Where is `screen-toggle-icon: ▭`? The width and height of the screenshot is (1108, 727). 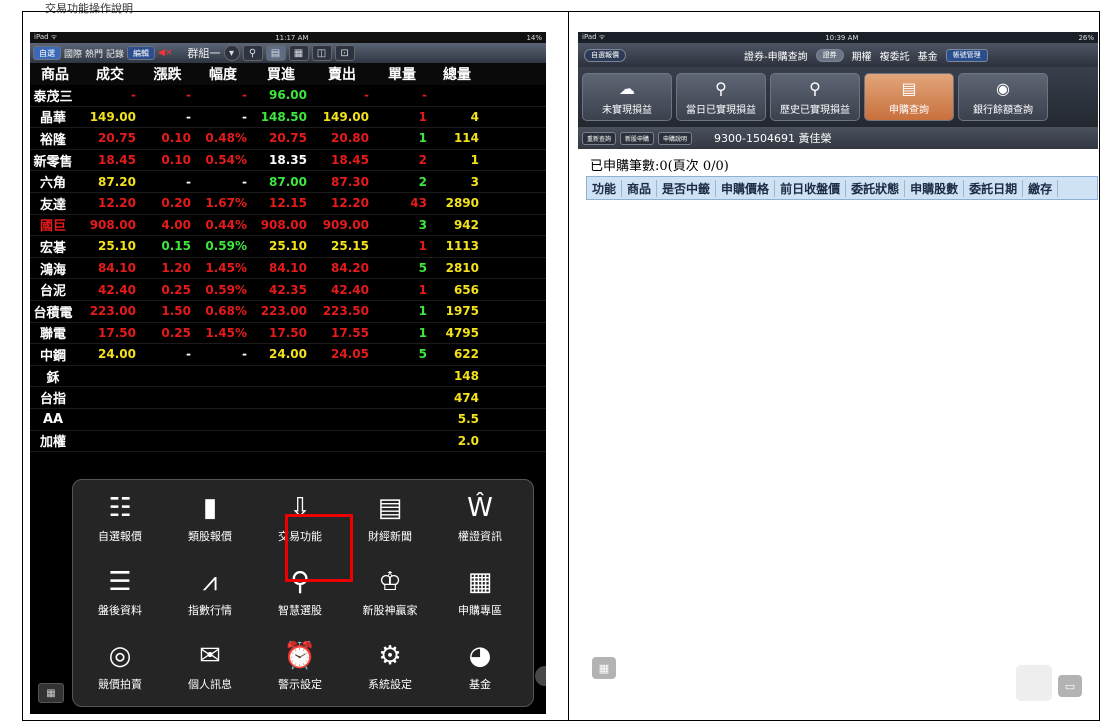 screen-toggle-icon: ▭ is located at coordinates (1070, 686).